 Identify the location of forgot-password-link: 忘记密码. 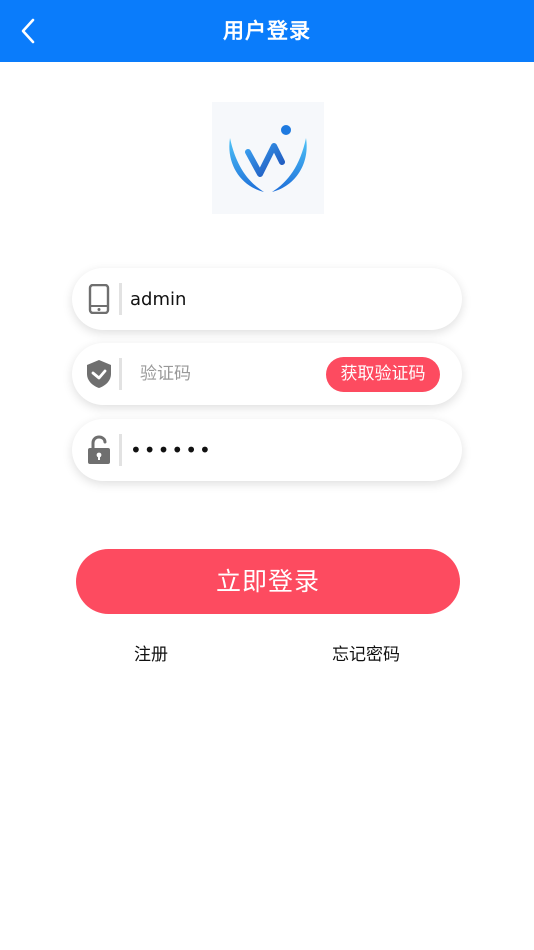
(366, 652).